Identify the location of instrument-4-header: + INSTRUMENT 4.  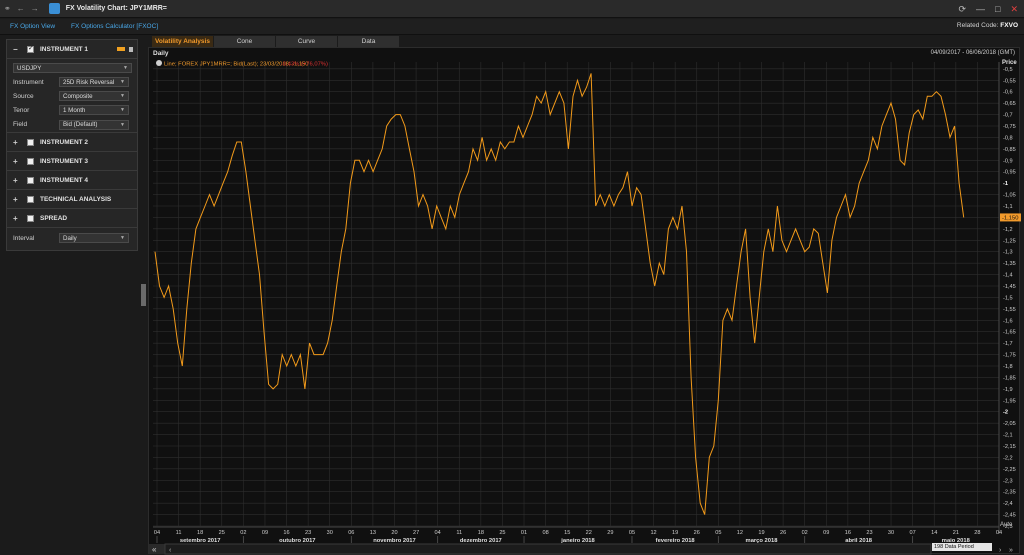
(72, 180).